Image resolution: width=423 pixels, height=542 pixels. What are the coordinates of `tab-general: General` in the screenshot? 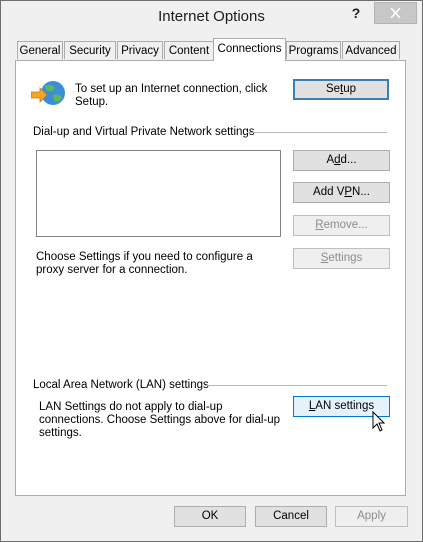 It's located at (40, 50).